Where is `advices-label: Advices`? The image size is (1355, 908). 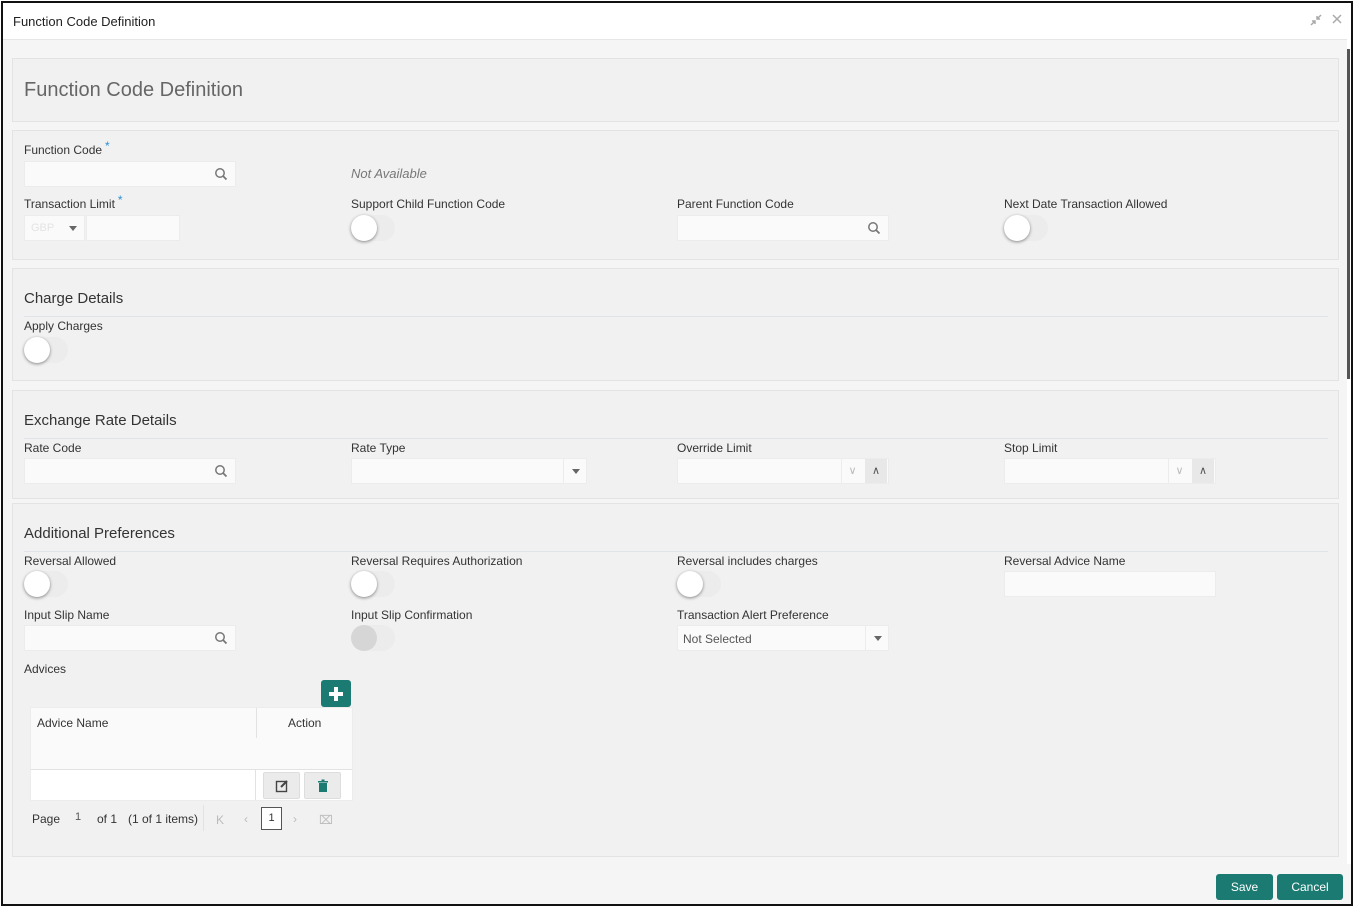 advices-label: Advices is located at coordinates (45, 669).